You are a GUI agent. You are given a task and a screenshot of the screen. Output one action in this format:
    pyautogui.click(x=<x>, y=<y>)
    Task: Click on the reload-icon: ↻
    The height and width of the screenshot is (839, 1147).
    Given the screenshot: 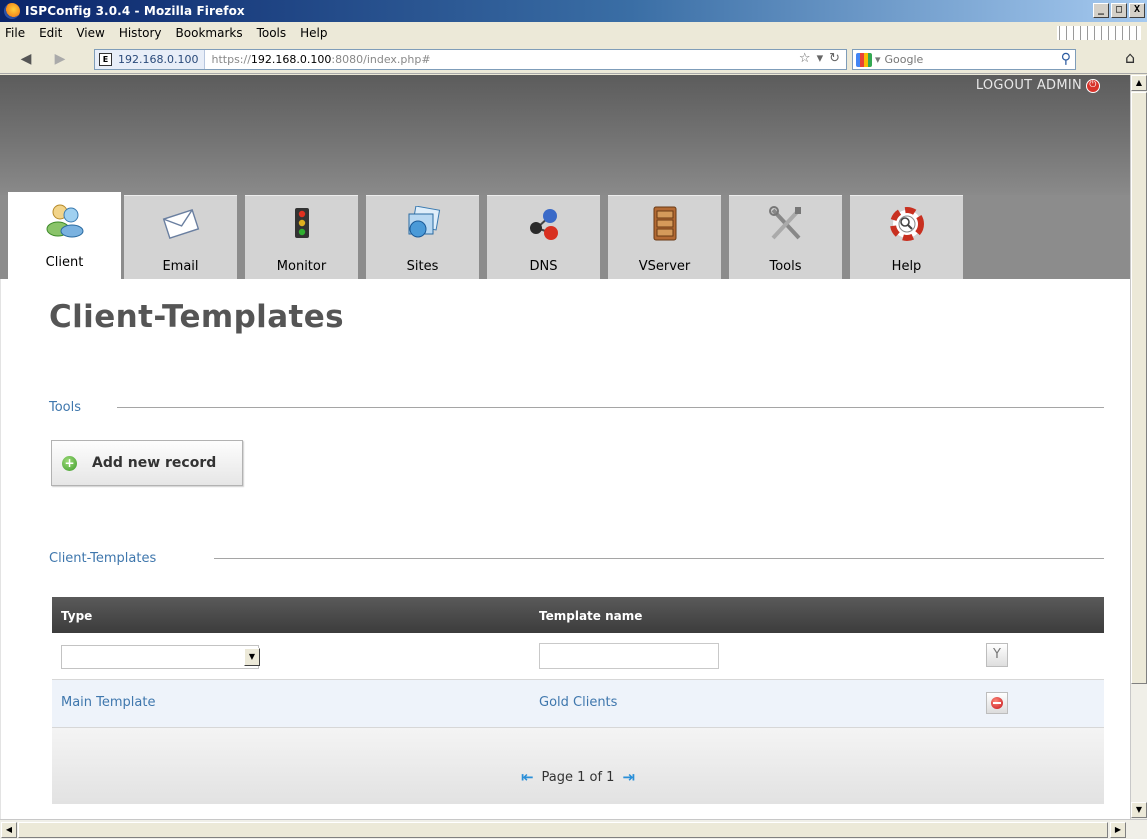 What is the action you would take?
    pyautogui.click(x=834, y=58)
    